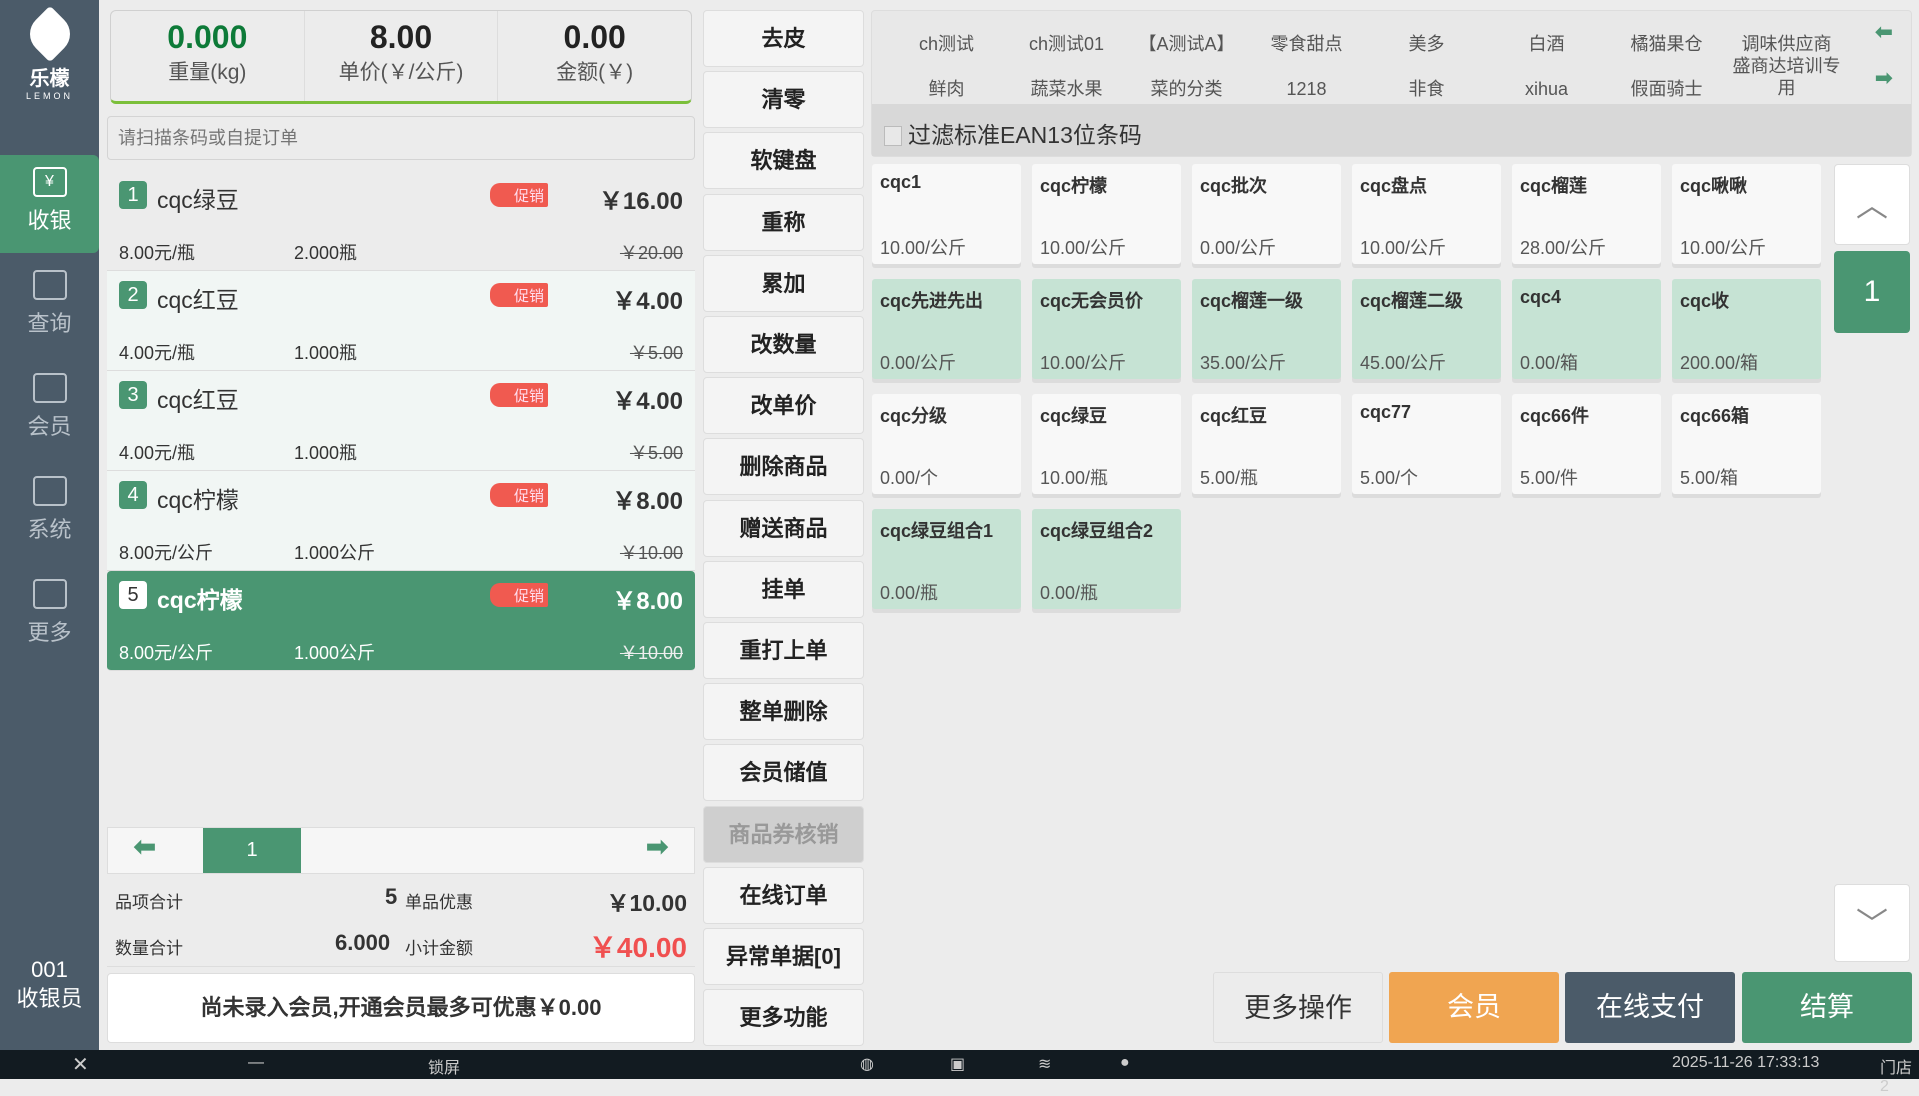  What do you see at coordinates (1306, 44) in the screenshot?
I see `category-tab: 零食甜点` at bounding box center [1306, 44].